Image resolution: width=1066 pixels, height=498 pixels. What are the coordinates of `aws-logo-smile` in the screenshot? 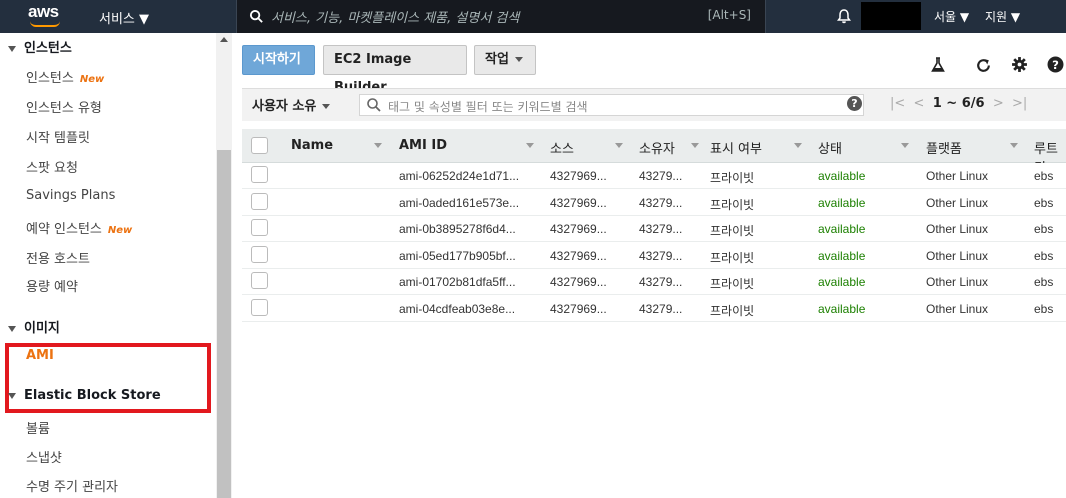 It's located at (45, 24).